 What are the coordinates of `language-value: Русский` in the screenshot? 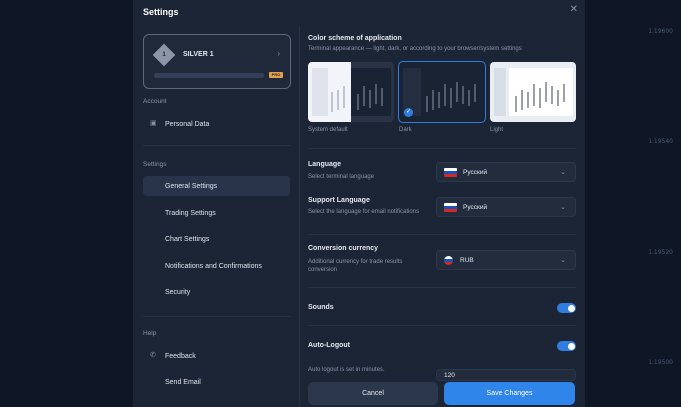 It's located at (475, 172).